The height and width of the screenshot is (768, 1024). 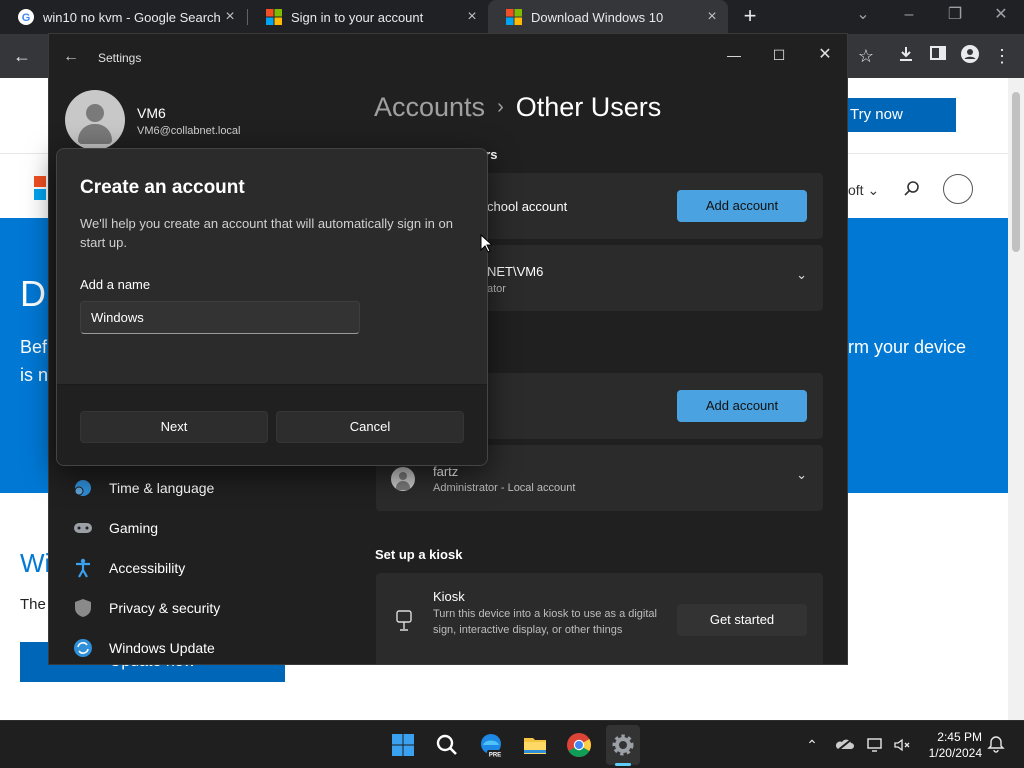 I want to click on onedrive-icon, so click(x=845, y=745).